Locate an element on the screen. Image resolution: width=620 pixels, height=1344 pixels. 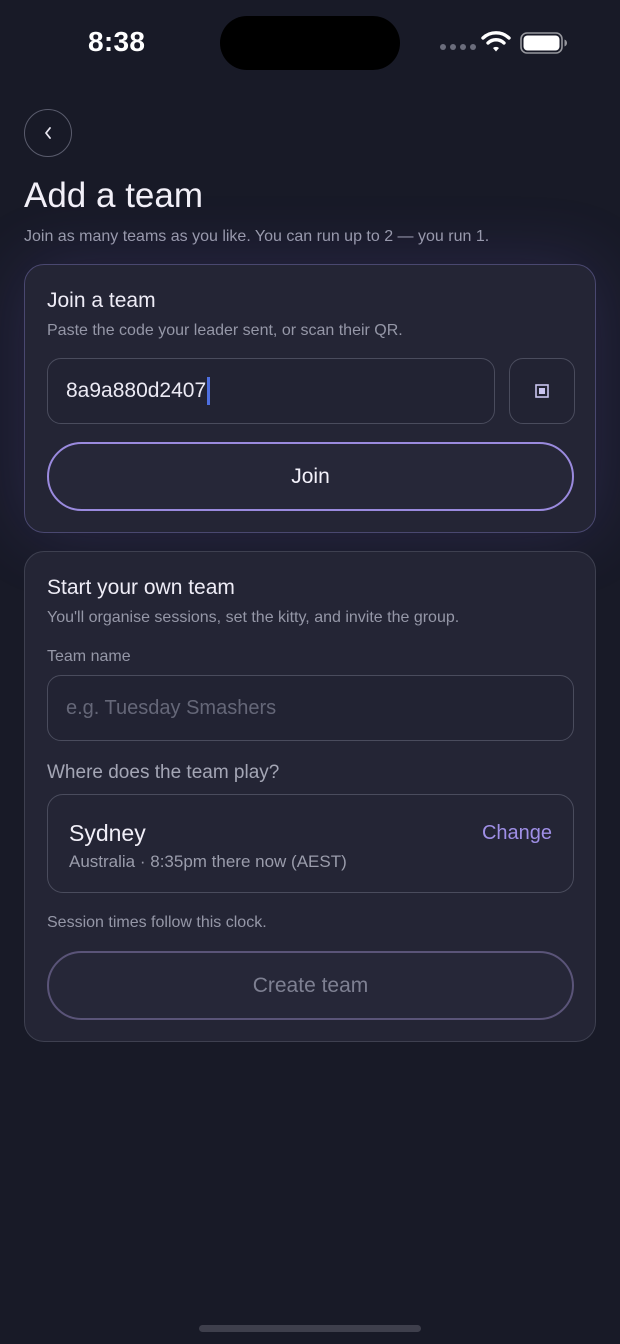
join-card-title: Join a team is located at coordinates (101, 300).